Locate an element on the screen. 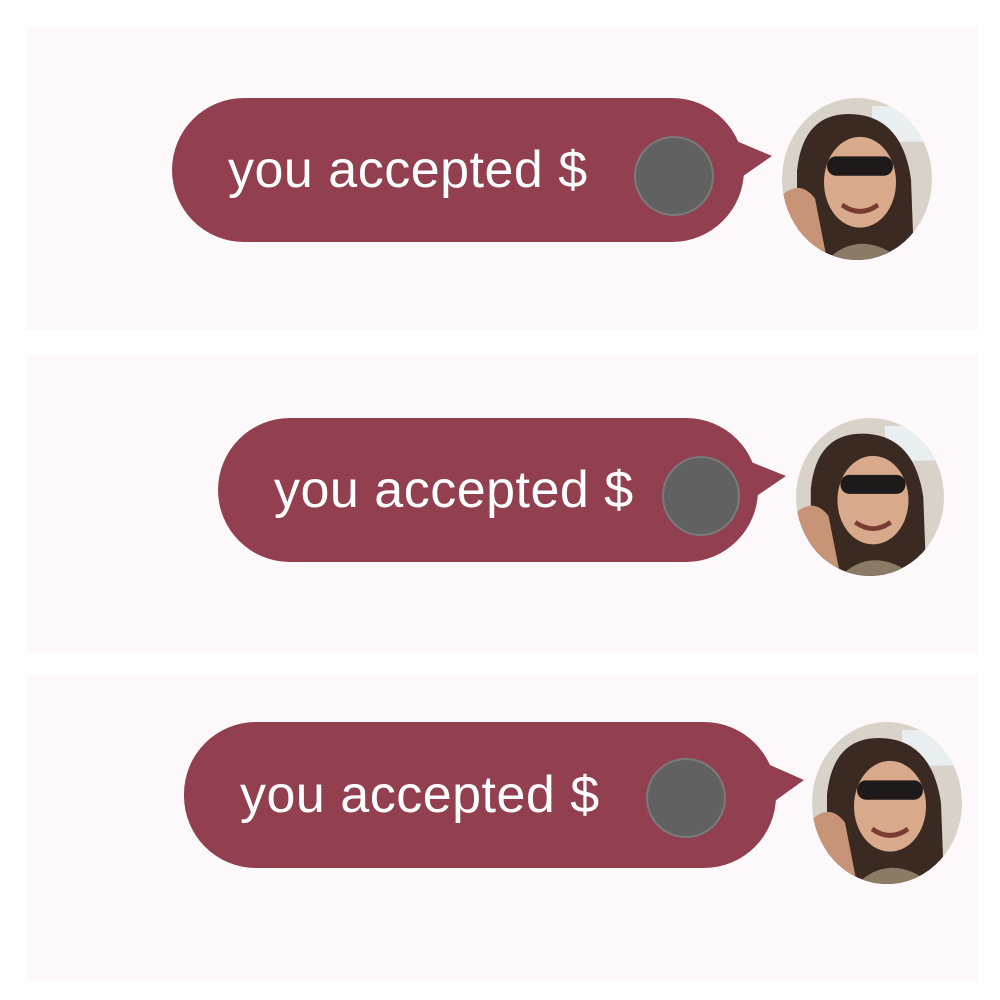 This screenshot has width=1000, height=1000. message-text-2: you accepted $ is located at coordinates (454, 490).